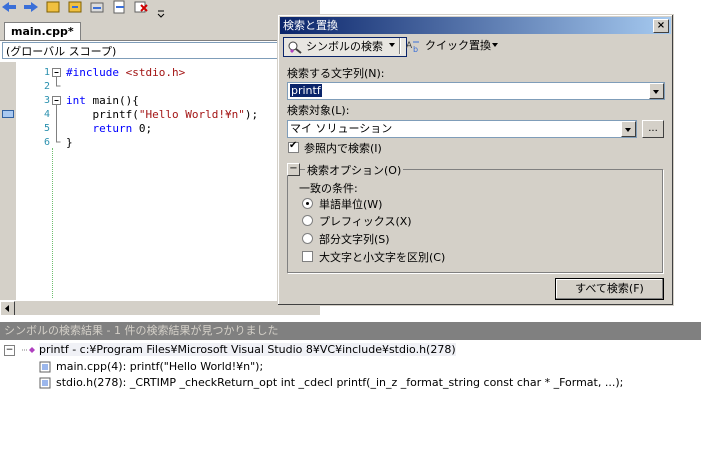 This screenshot has width=701, height=462. Describe the element at coordinates (46, 142) in the screenshot. I see `line-number: 6` at that location.